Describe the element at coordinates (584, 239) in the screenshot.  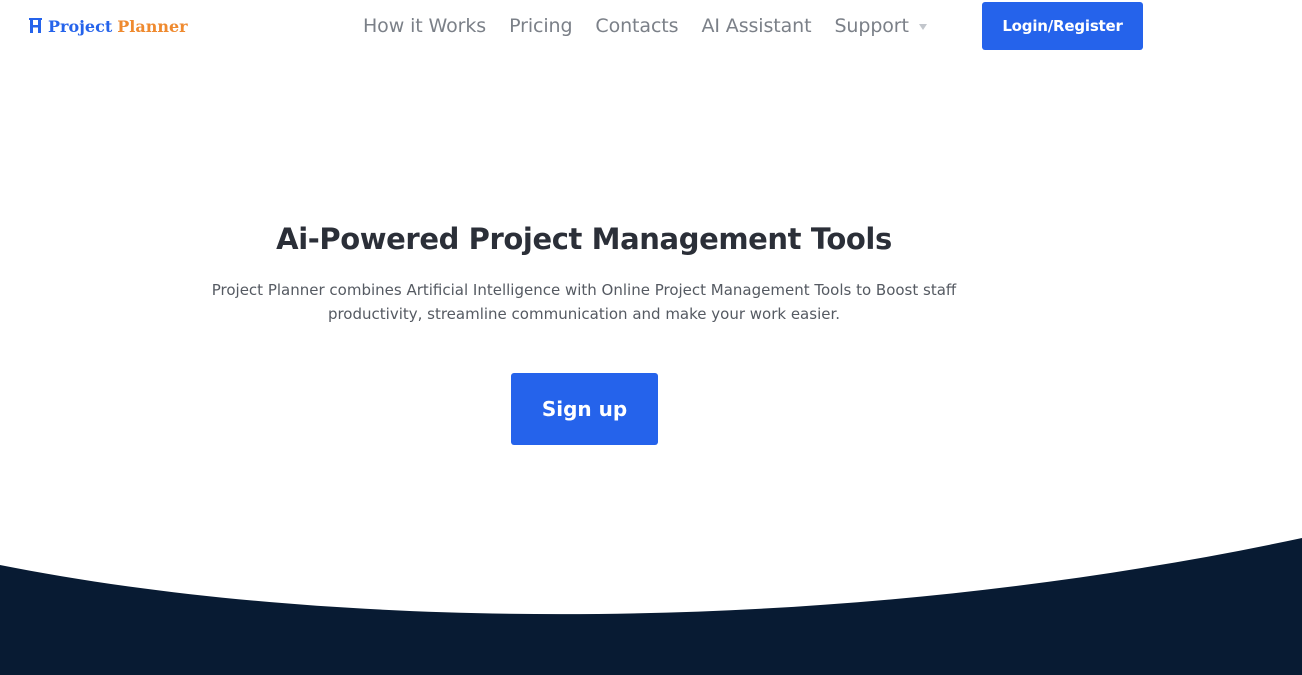
I see `hero-title: Ai-Powered Project Management Tools` at that location.